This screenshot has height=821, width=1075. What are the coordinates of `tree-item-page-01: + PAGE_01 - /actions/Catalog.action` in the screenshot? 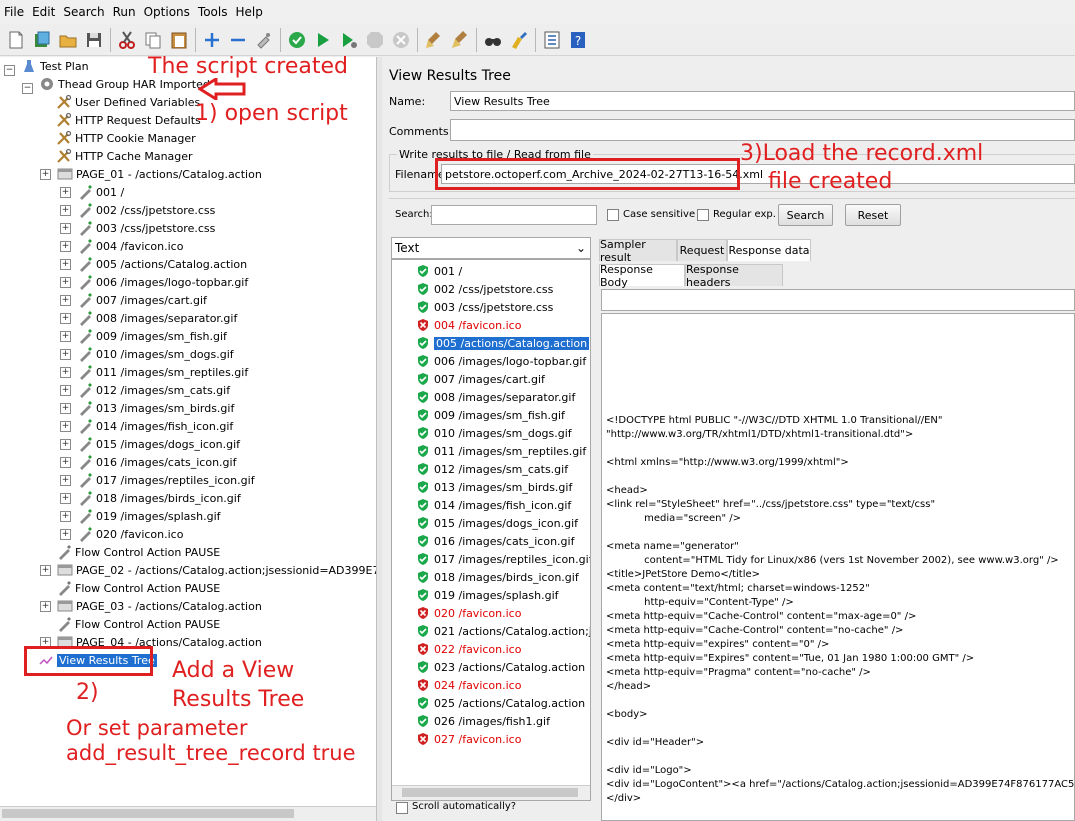 It's located at (151, 174).